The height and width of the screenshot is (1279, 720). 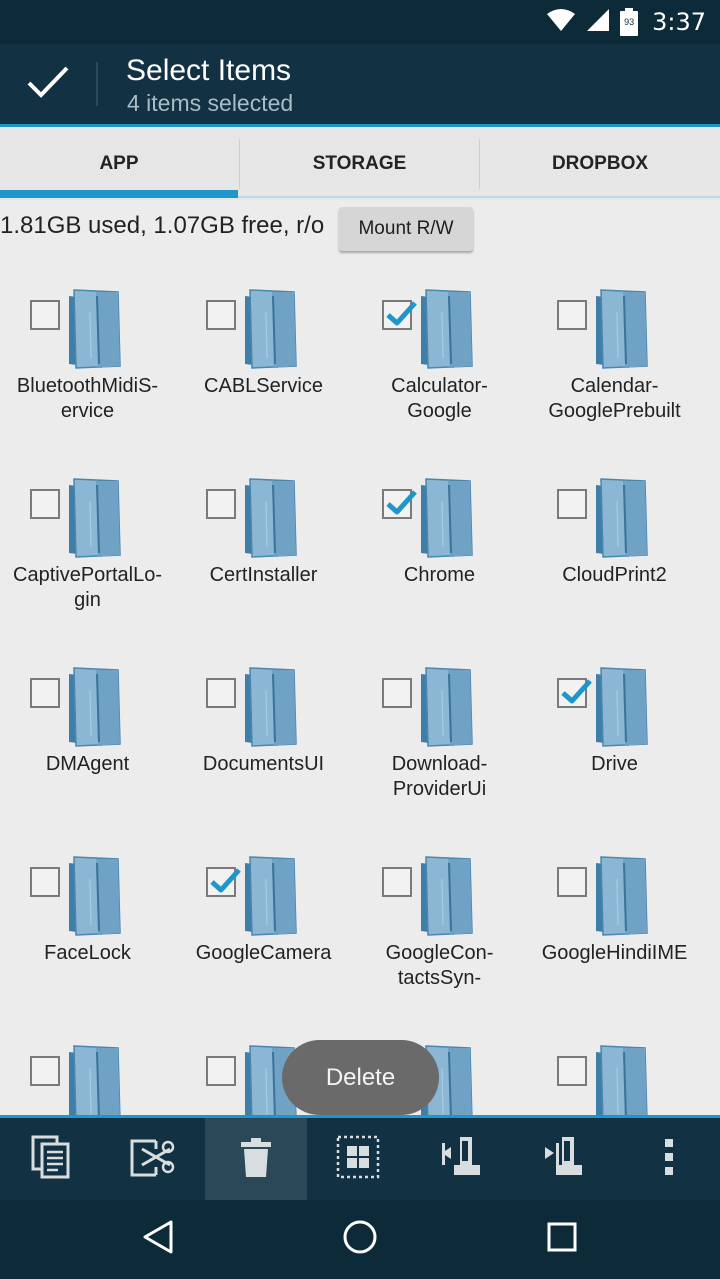 I want to click on file-name: GoogleHindiIME, so click(x=614, y=953).